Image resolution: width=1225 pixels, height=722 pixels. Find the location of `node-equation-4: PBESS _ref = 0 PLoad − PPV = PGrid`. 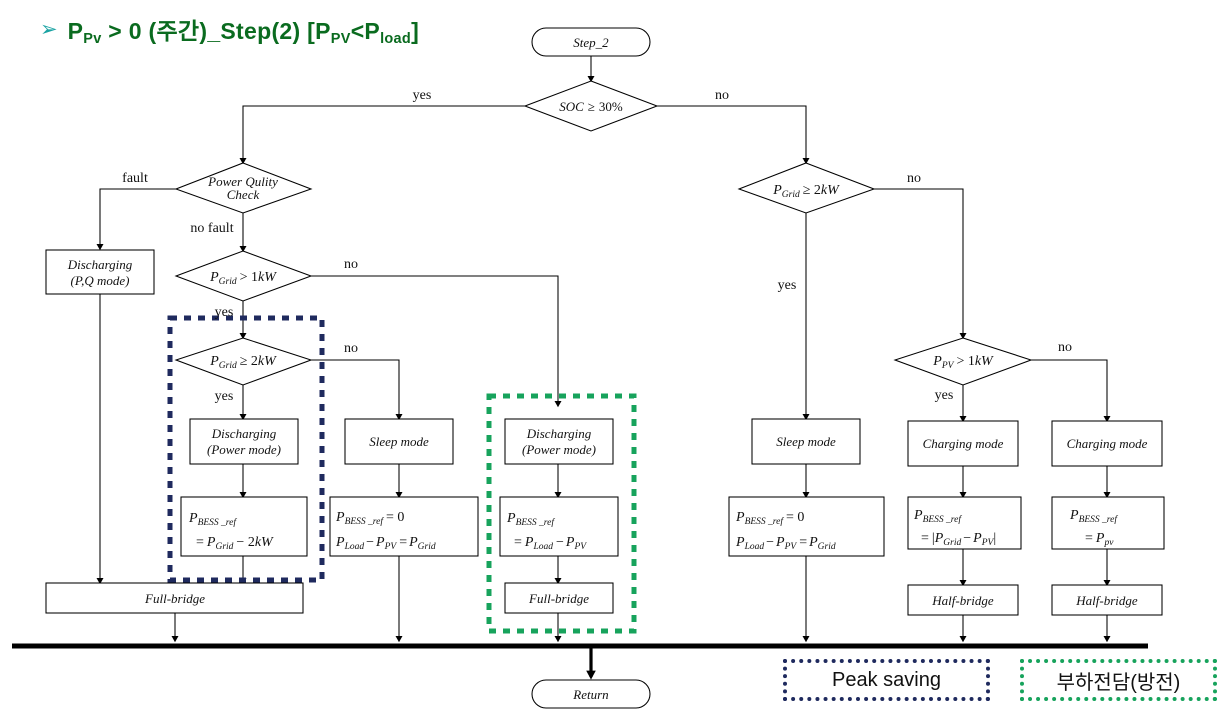

node-equation-4: PBESS _ref = 0 PLoad − PPV = PGrid is located at coordinates (806, 526).